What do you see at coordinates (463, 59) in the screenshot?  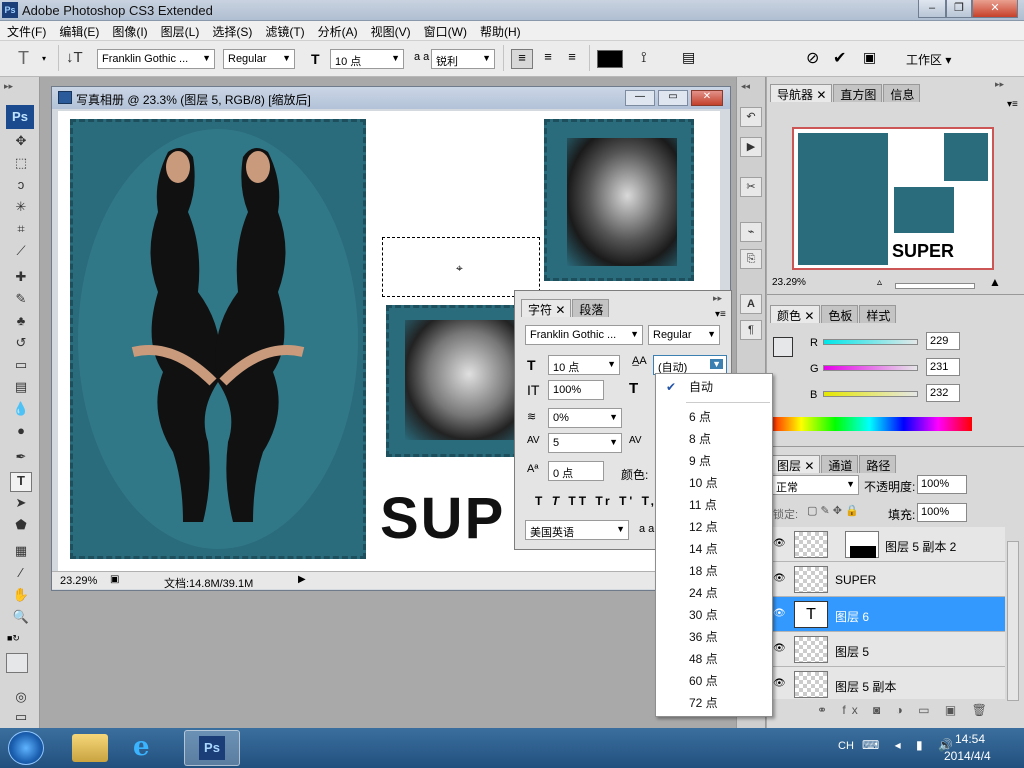 I see `antialias-select: 锐利 ▼` at bounding box center [463, 59].